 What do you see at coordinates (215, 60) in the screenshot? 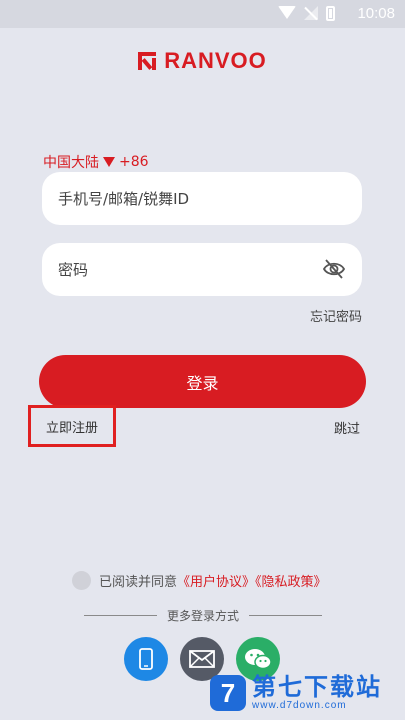
I see `brand-name: RANVOO` at bounding box center [215, 60].